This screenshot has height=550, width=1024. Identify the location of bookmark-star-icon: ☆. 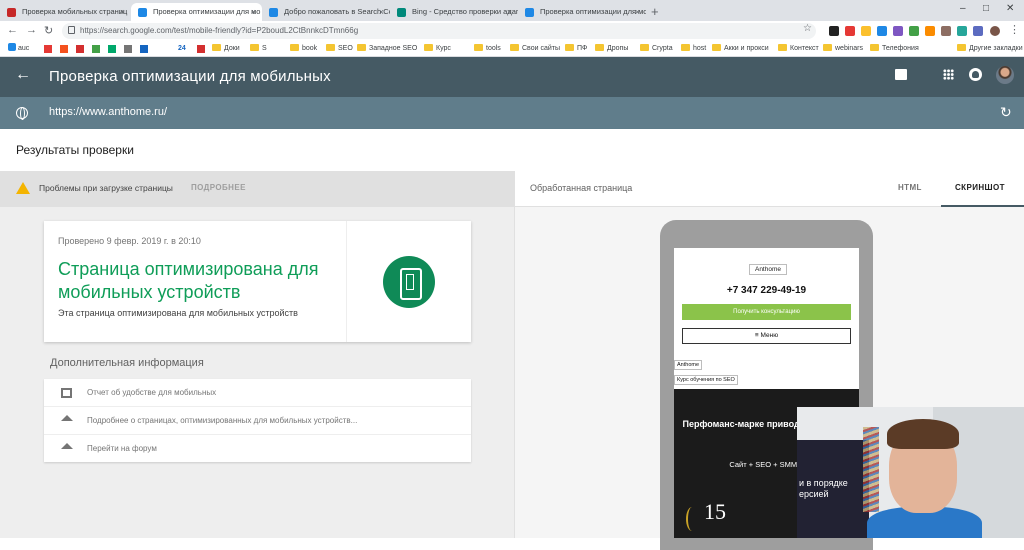
(807, 28).